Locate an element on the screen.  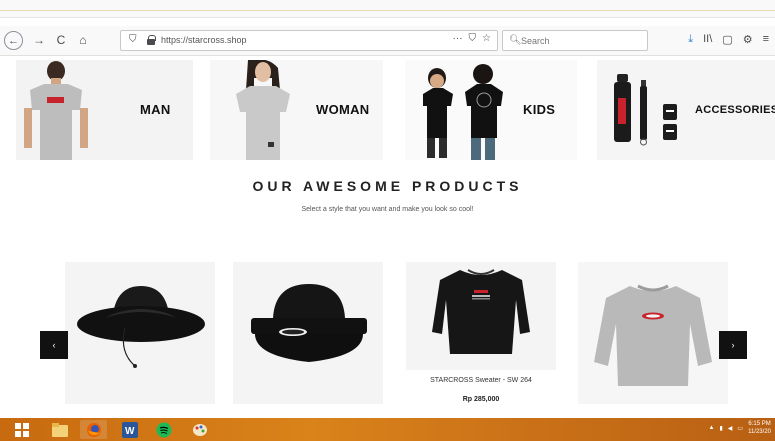
network-icon: ▮ is located at coordinates (720, 428).